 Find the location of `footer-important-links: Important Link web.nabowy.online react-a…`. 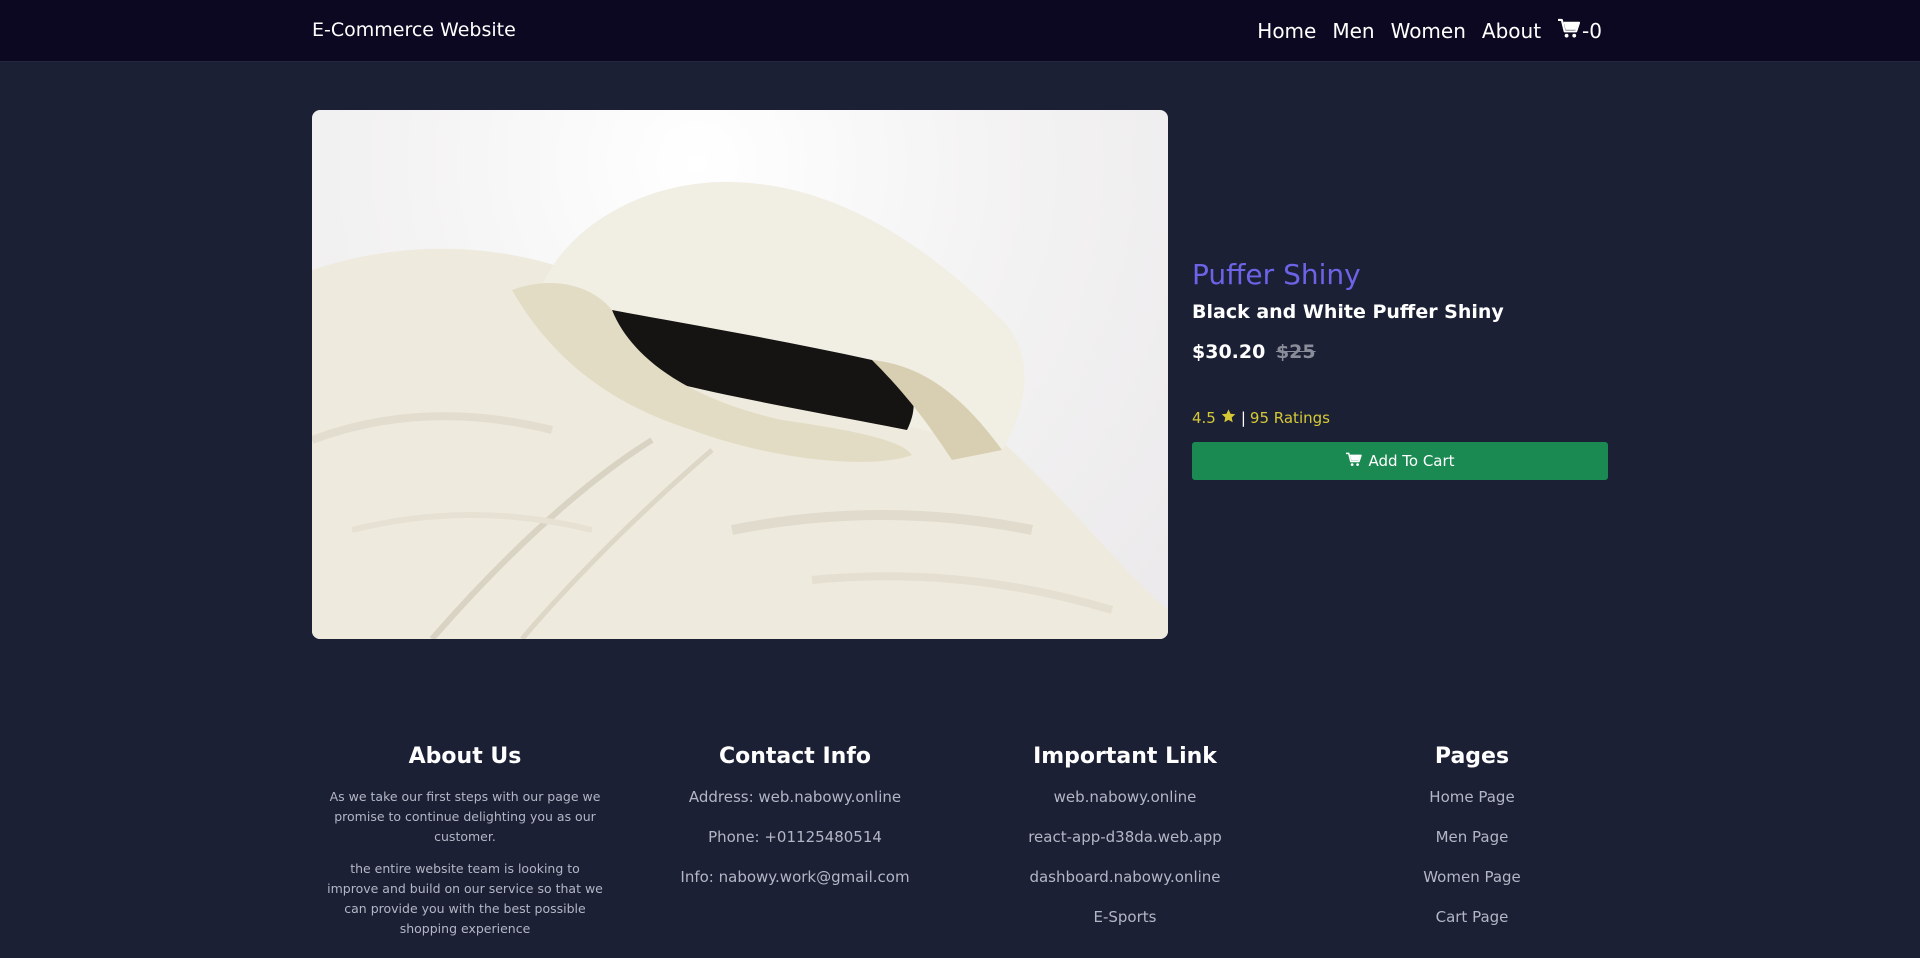

footer-important-links: Important Link web.nabowy.online react-a… is located at coordinates (1125, 845).